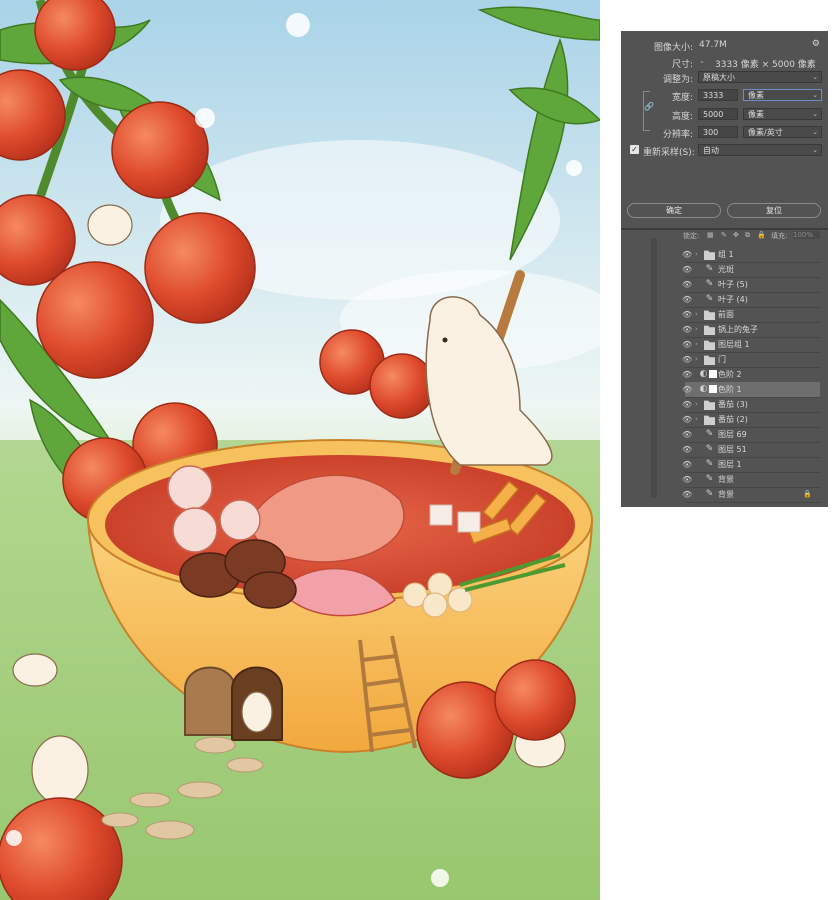 This screenshot has width=837, height=900. I want to click on ok-button: 确定, so click(674, 210).